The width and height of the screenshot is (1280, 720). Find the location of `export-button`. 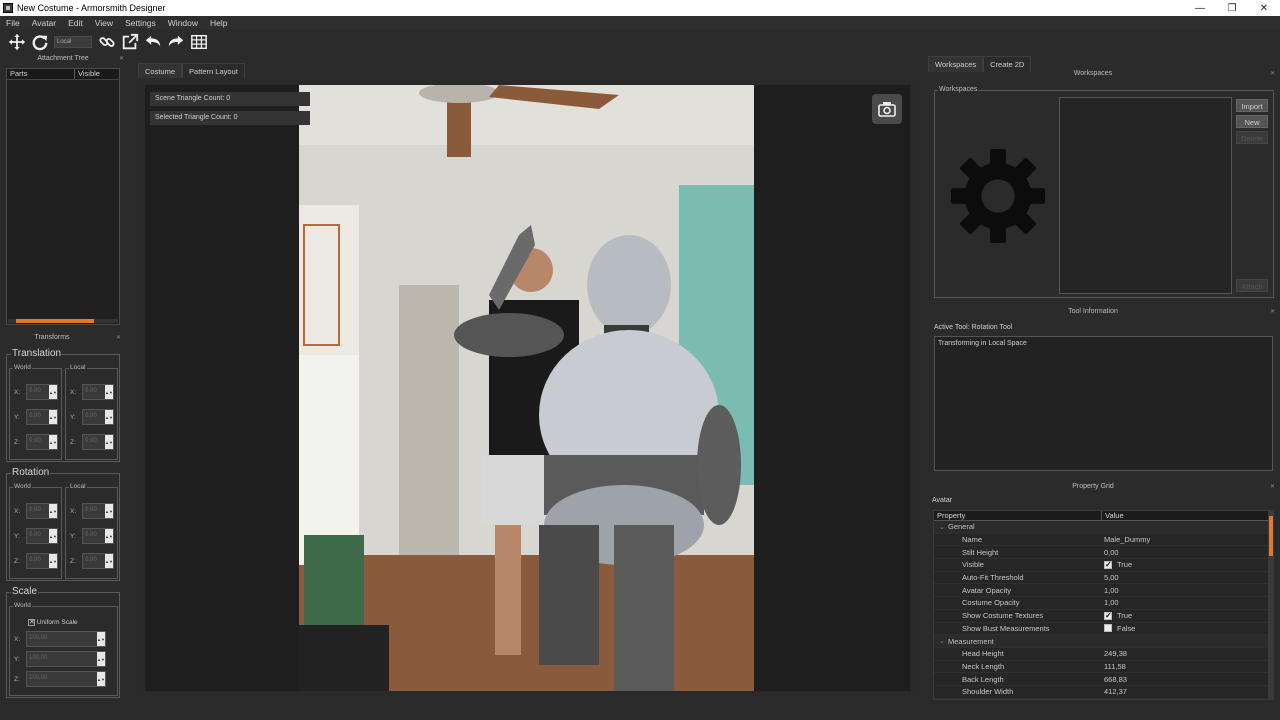

export-button is located at coordinates (130, 42).